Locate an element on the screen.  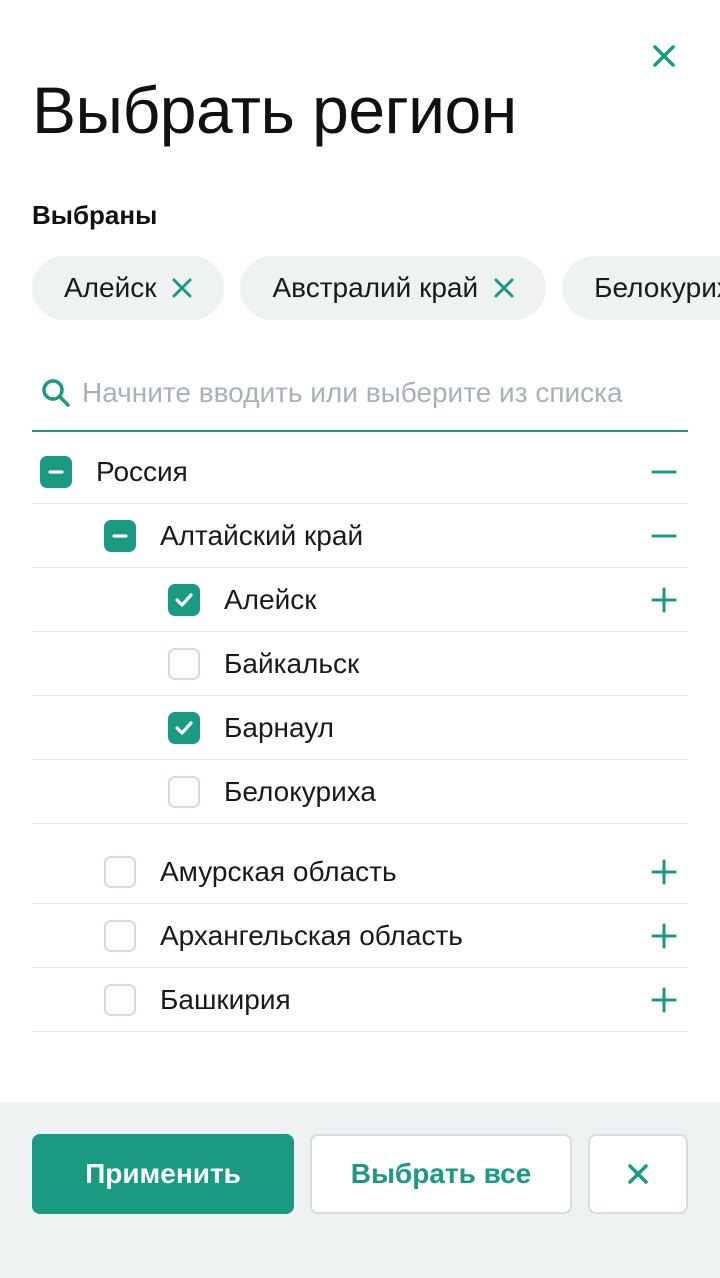
search-field is located at coordinates (360, 394).